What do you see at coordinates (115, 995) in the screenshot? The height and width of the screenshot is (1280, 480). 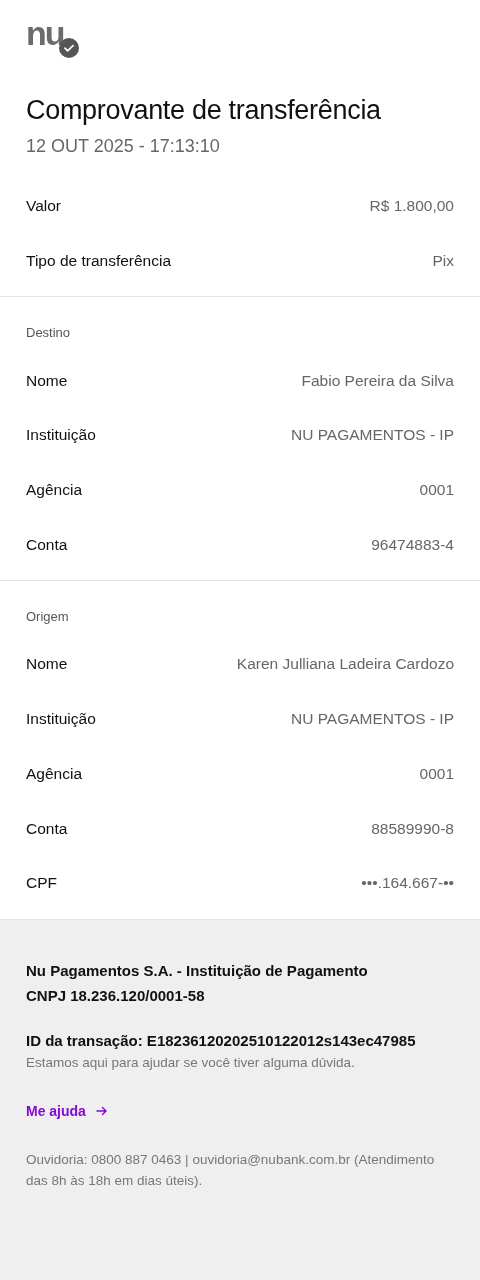 I see `company-cnpj: CNPJ 18.236.120/0001-58` at bounding box center [115, 995].